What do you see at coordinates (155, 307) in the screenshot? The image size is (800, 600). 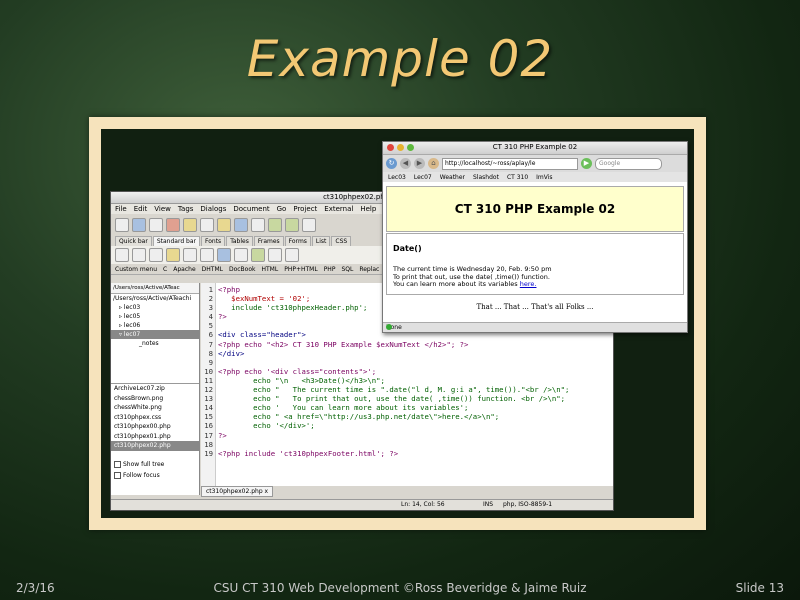 I see `tree-item-lec03: ▹ lec03` at bounding box center [155, 307].